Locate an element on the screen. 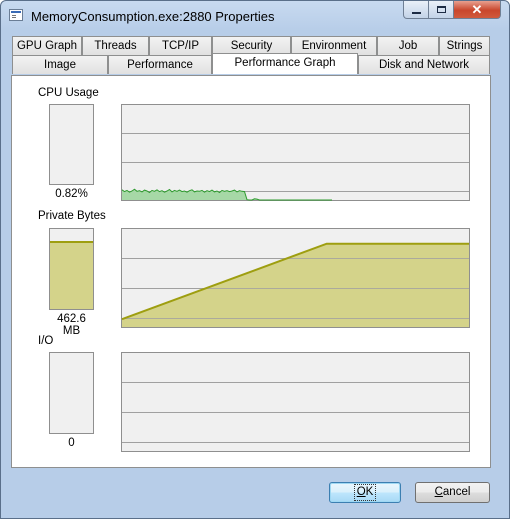  minimize-icon is located at coordinates (416, 12).